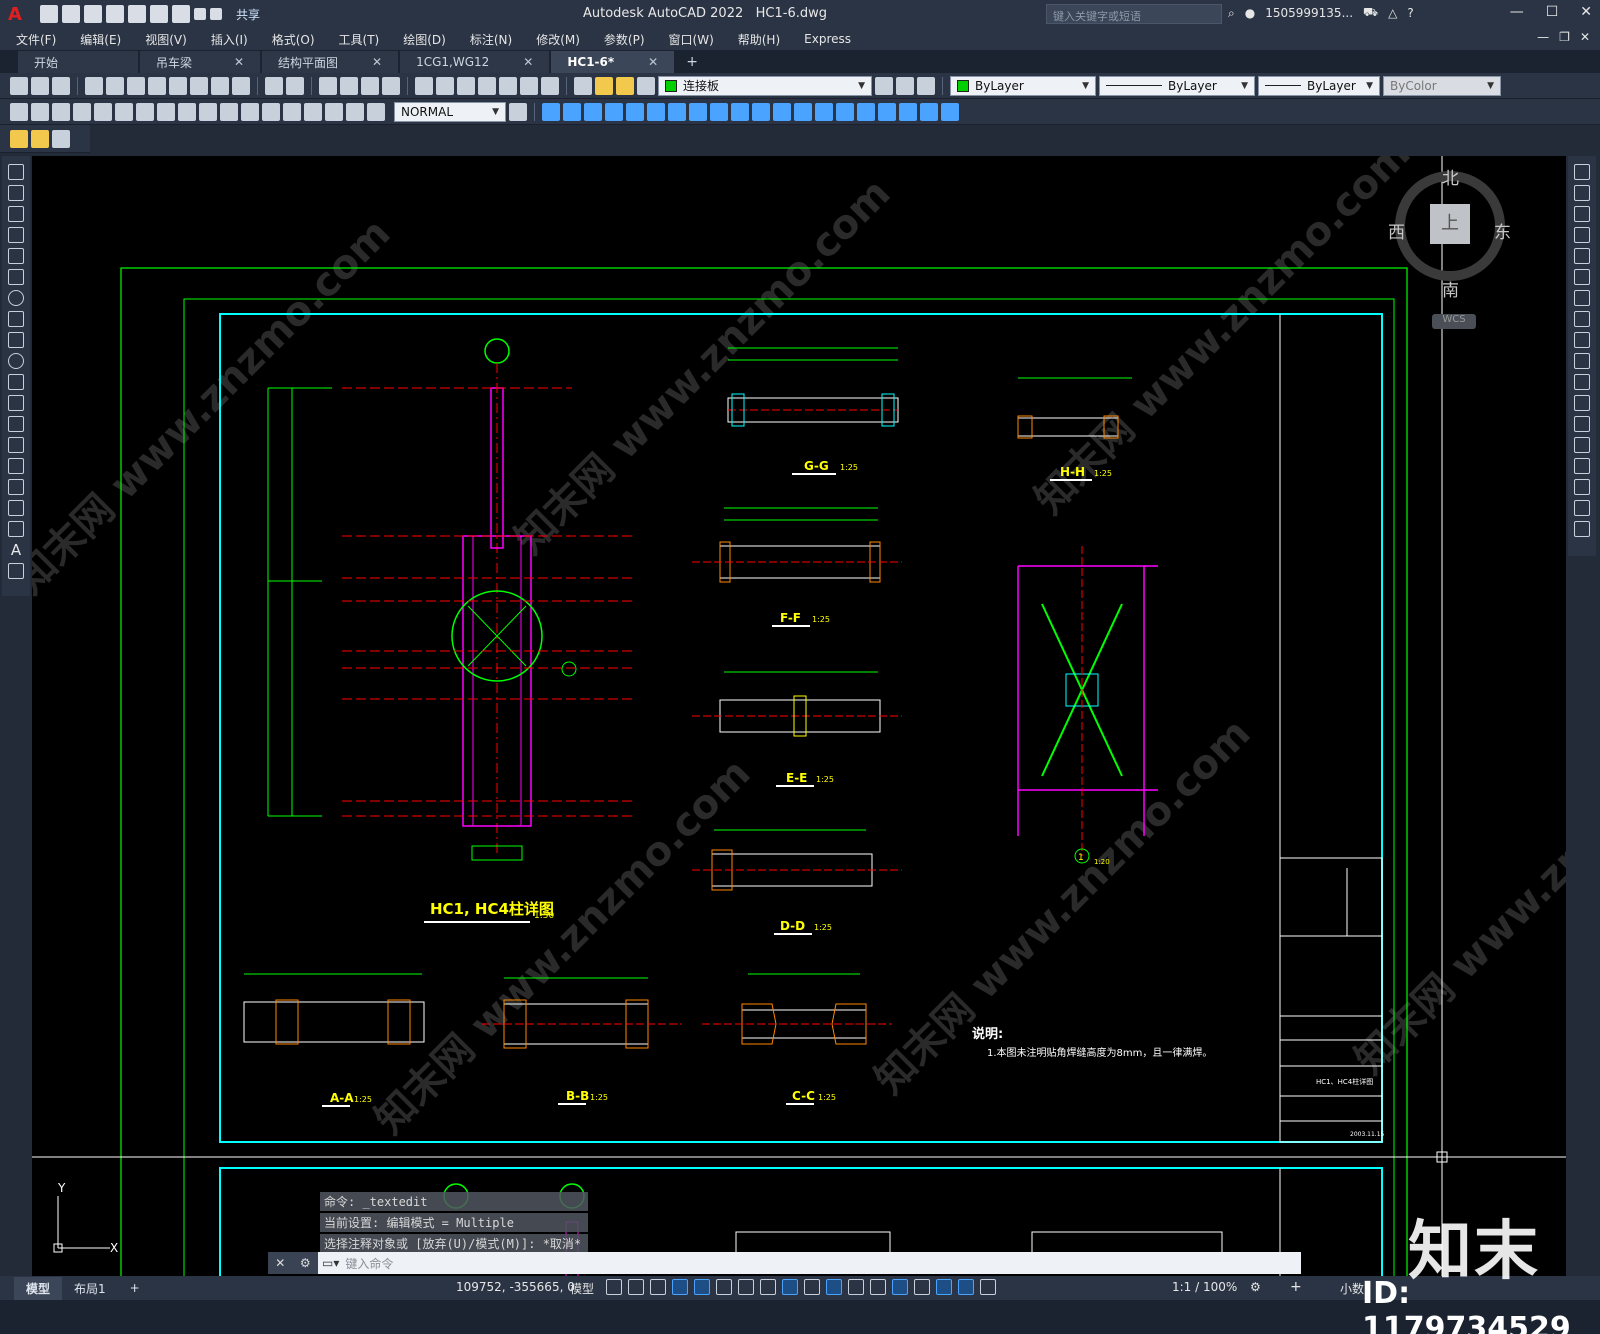  Describe the element at coordinates (16, 298) in the screenshot. I see `circle-icon` at that location.